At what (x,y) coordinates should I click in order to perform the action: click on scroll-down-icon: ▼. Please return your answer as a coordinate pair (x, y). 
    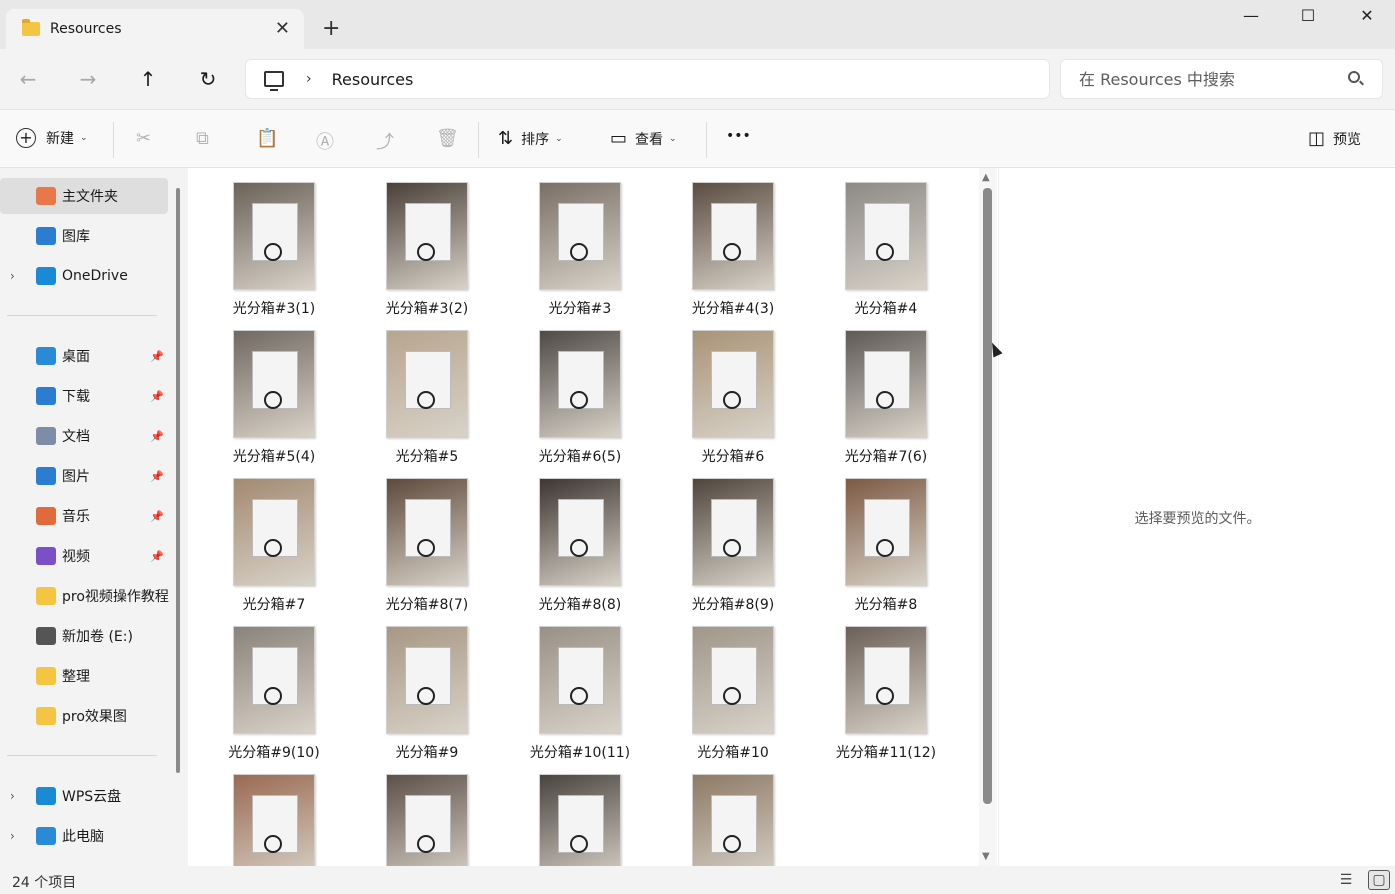
    Looking at the image, I should click on (986, 856).